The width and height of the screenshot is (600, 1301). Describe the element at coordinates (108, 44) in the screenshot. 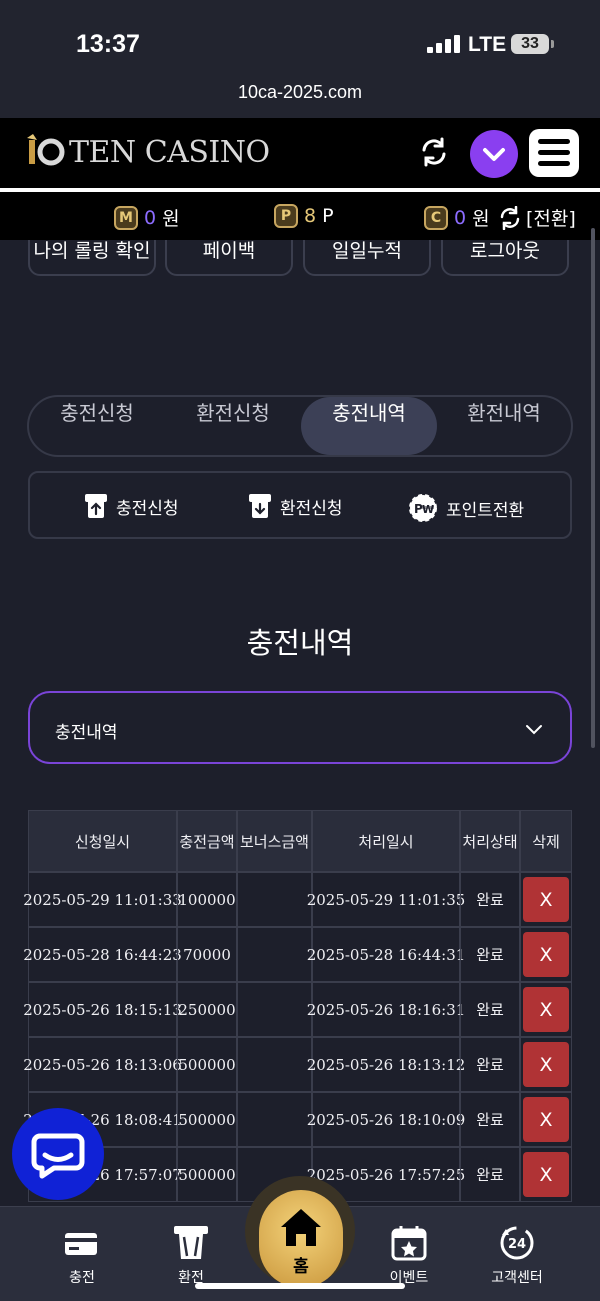

I see `status-time: 13:37` at that location.